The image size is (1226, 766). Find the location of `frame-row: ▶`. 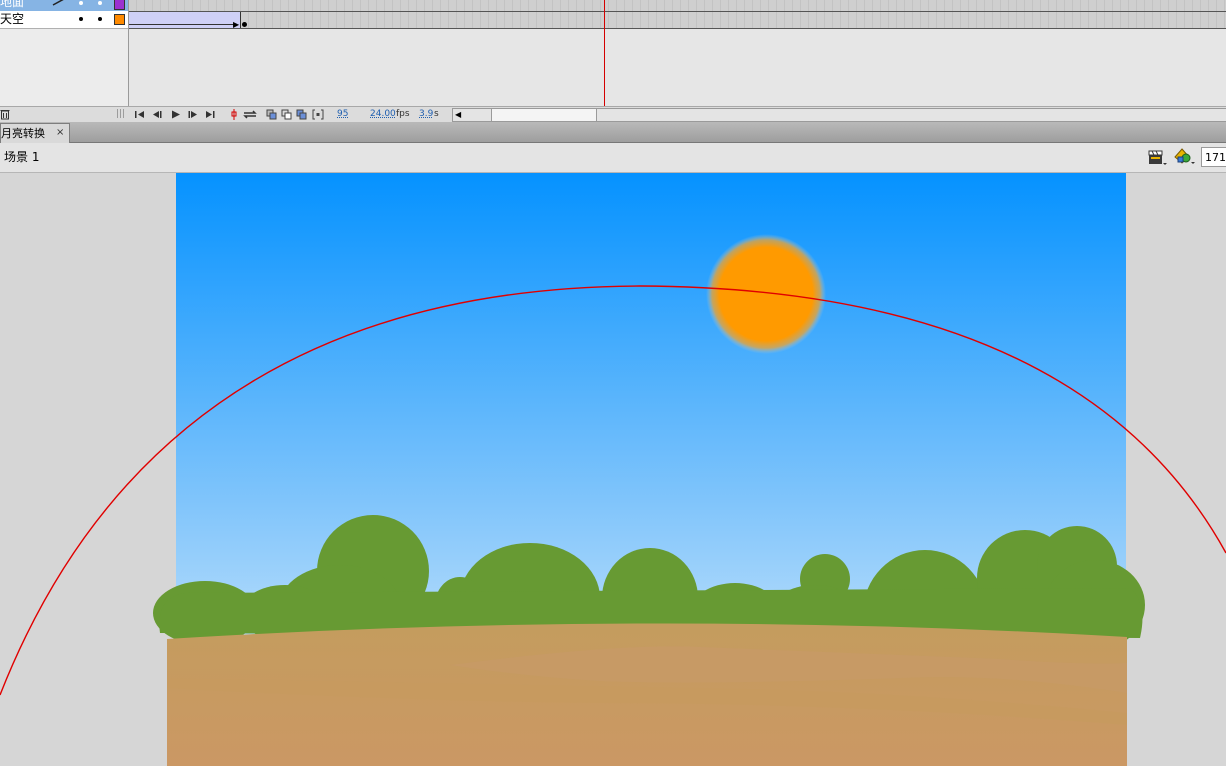

frame-row: ▶ is located at coordinates (677, 20).